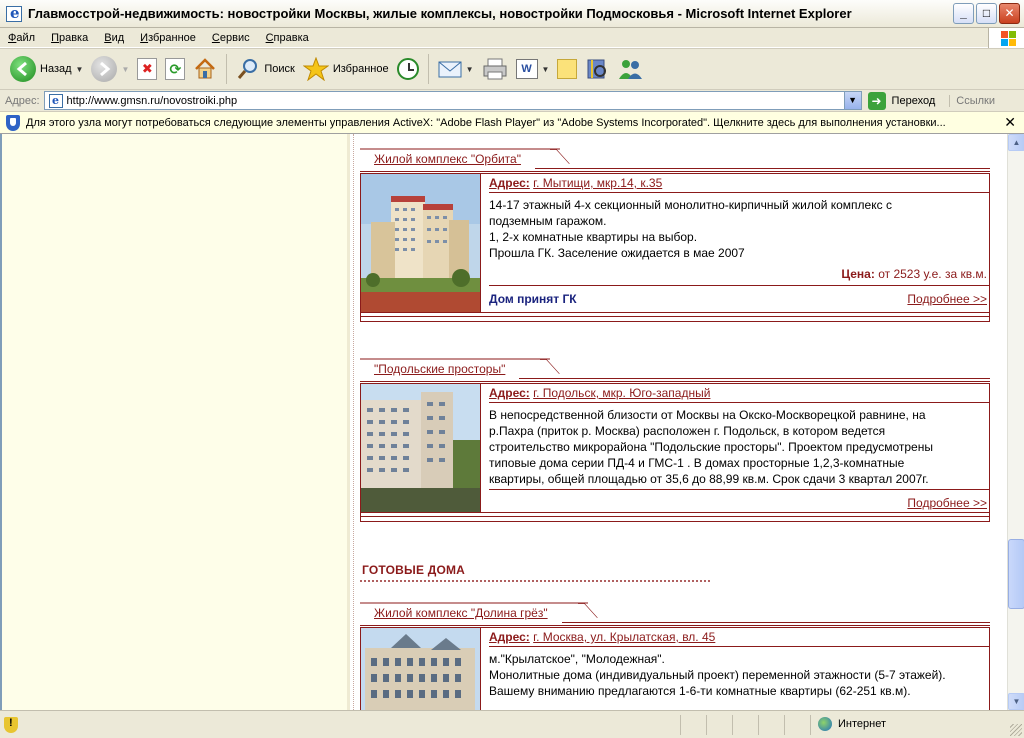  I want to click on minimize-button: _, so click(963, 13).